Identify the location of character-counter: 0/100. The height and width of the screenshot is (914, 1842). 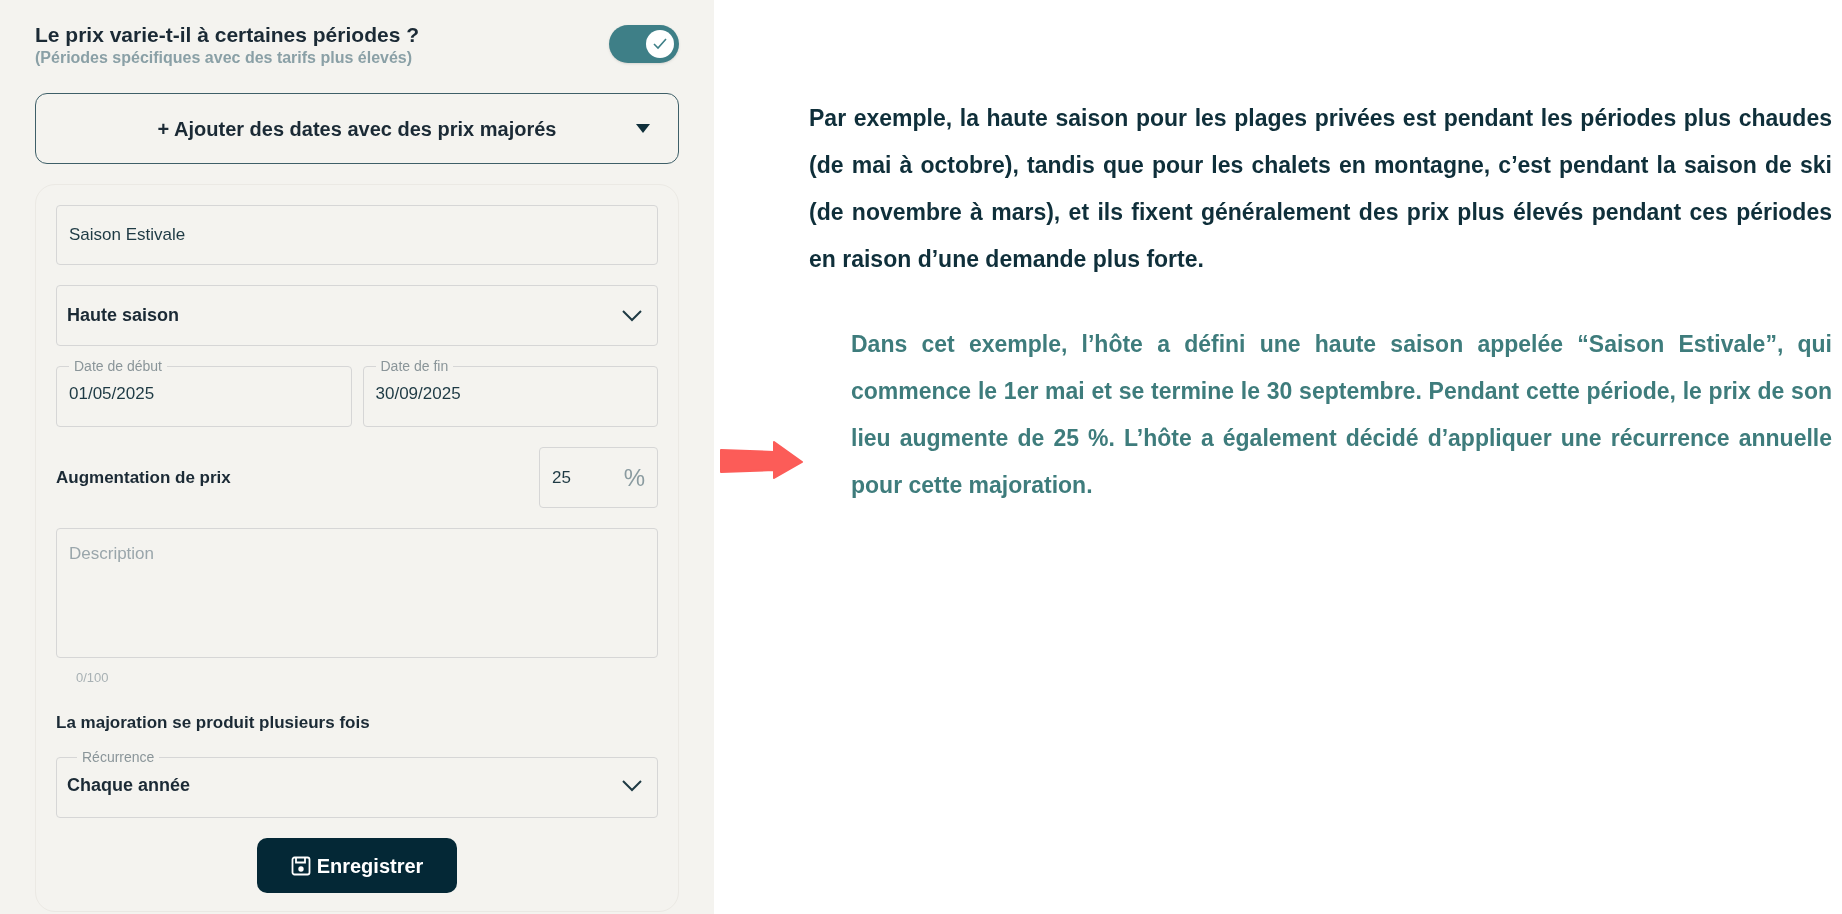
(93, 678).